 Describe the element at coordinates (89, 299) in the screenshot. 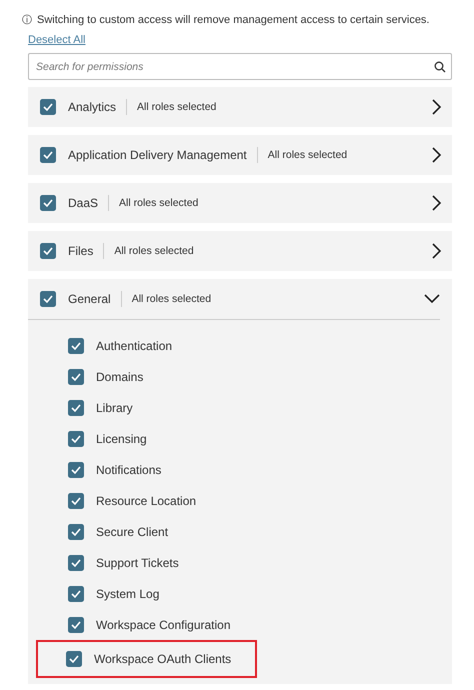

I see `group-name: General` at that location.